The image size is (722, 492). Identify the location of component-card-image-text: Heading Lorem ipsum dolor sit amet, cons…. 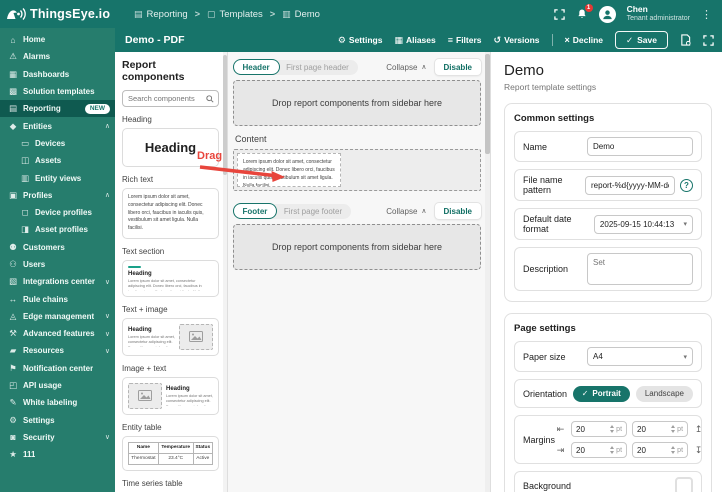
(170, 395).